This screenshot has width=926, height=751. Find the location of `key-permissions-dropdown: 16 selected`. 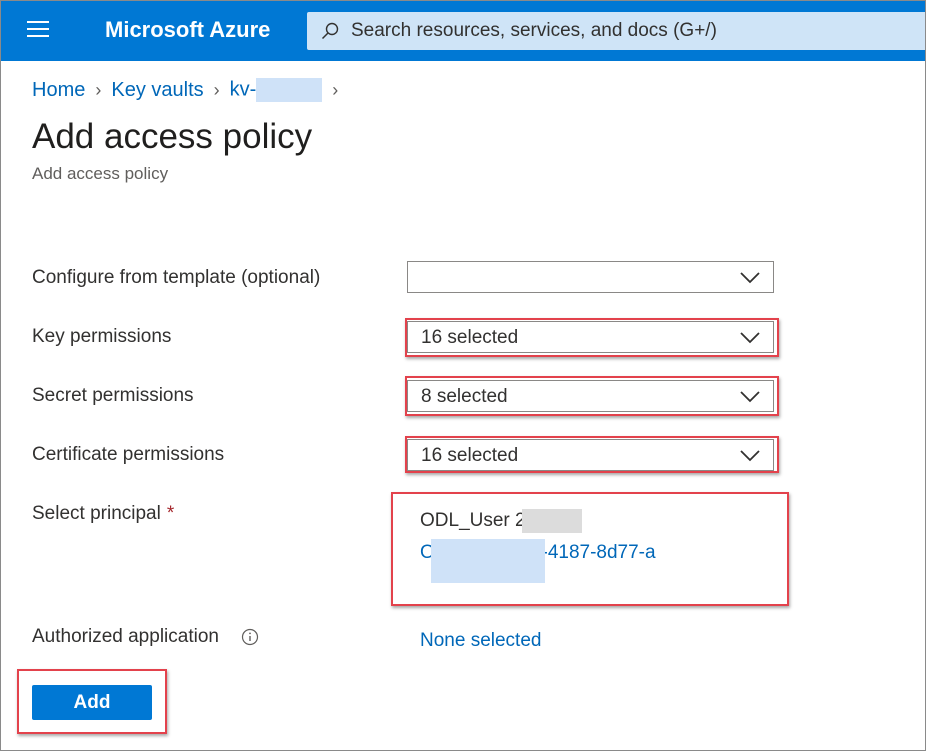

key-permissions-dropdown: 16 selected is located at coordinates (590, 337).